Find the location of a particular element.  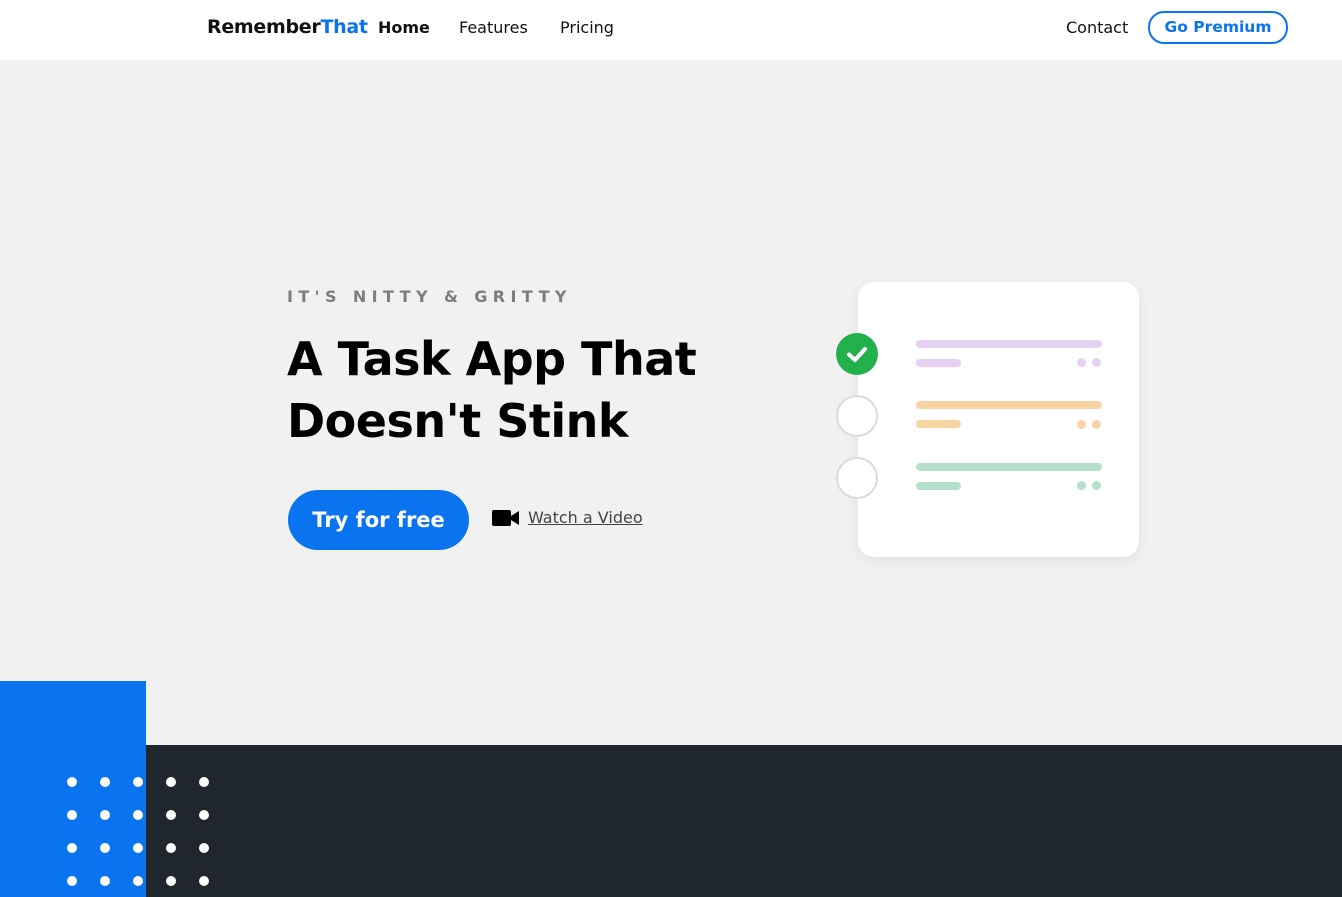

video-camera-icon is located at coordinates (505, 518).